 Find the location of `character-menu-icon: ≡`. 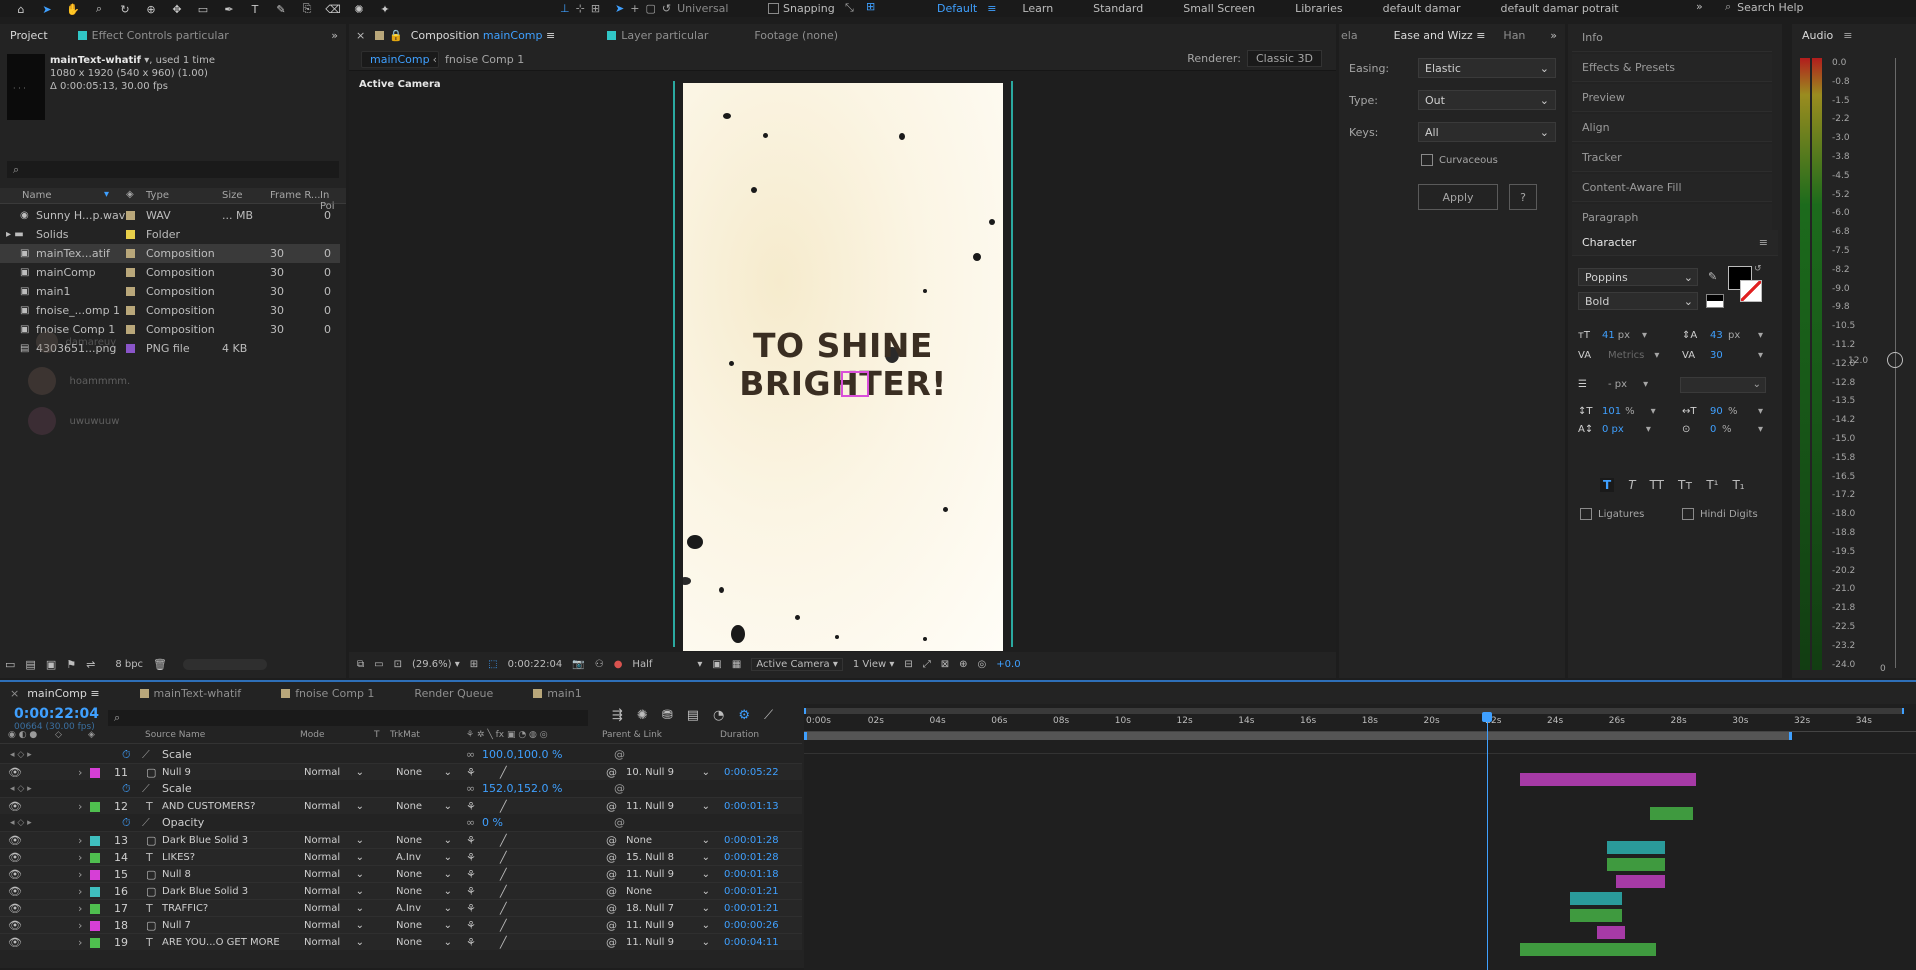

character-menu-icon: ≡ is located at coordinates (1763, 242).